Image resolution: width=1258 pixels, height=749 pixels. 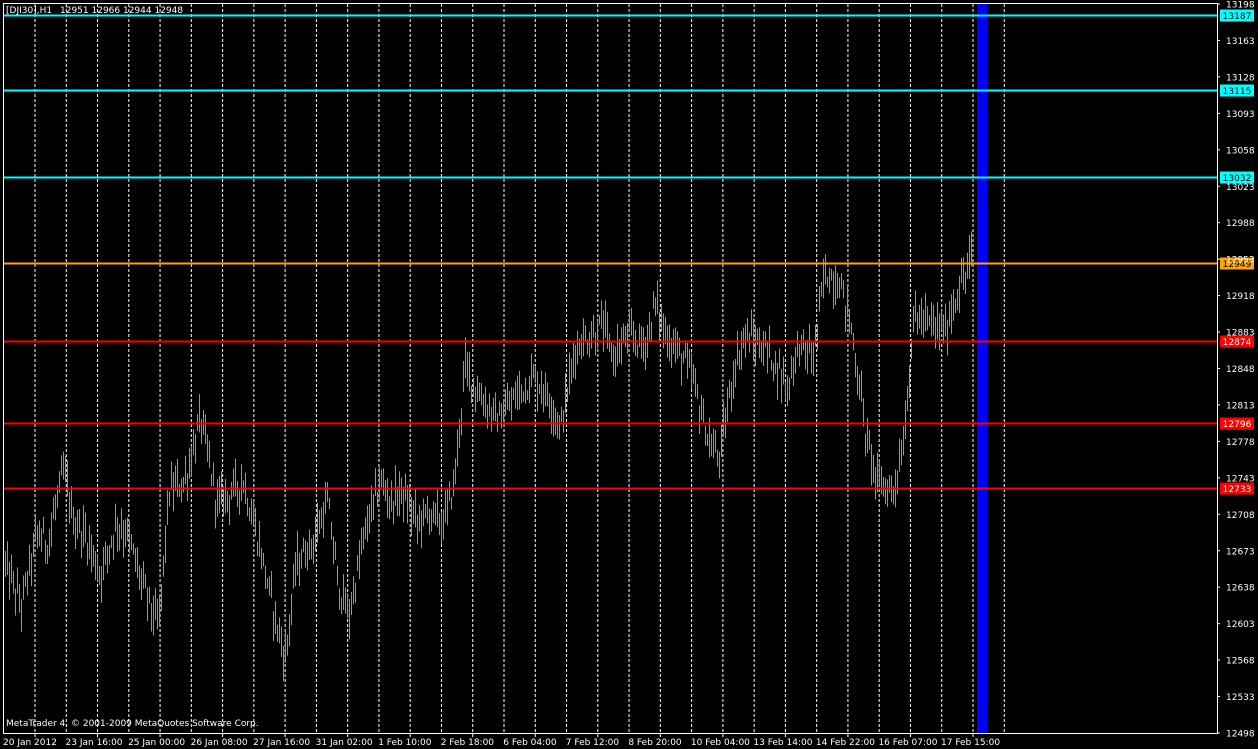 What do you see at coordinates (1240, 224) in the screenshot?
I see `y-tick-label-6: 12988` at bounding box center [1240, 224].